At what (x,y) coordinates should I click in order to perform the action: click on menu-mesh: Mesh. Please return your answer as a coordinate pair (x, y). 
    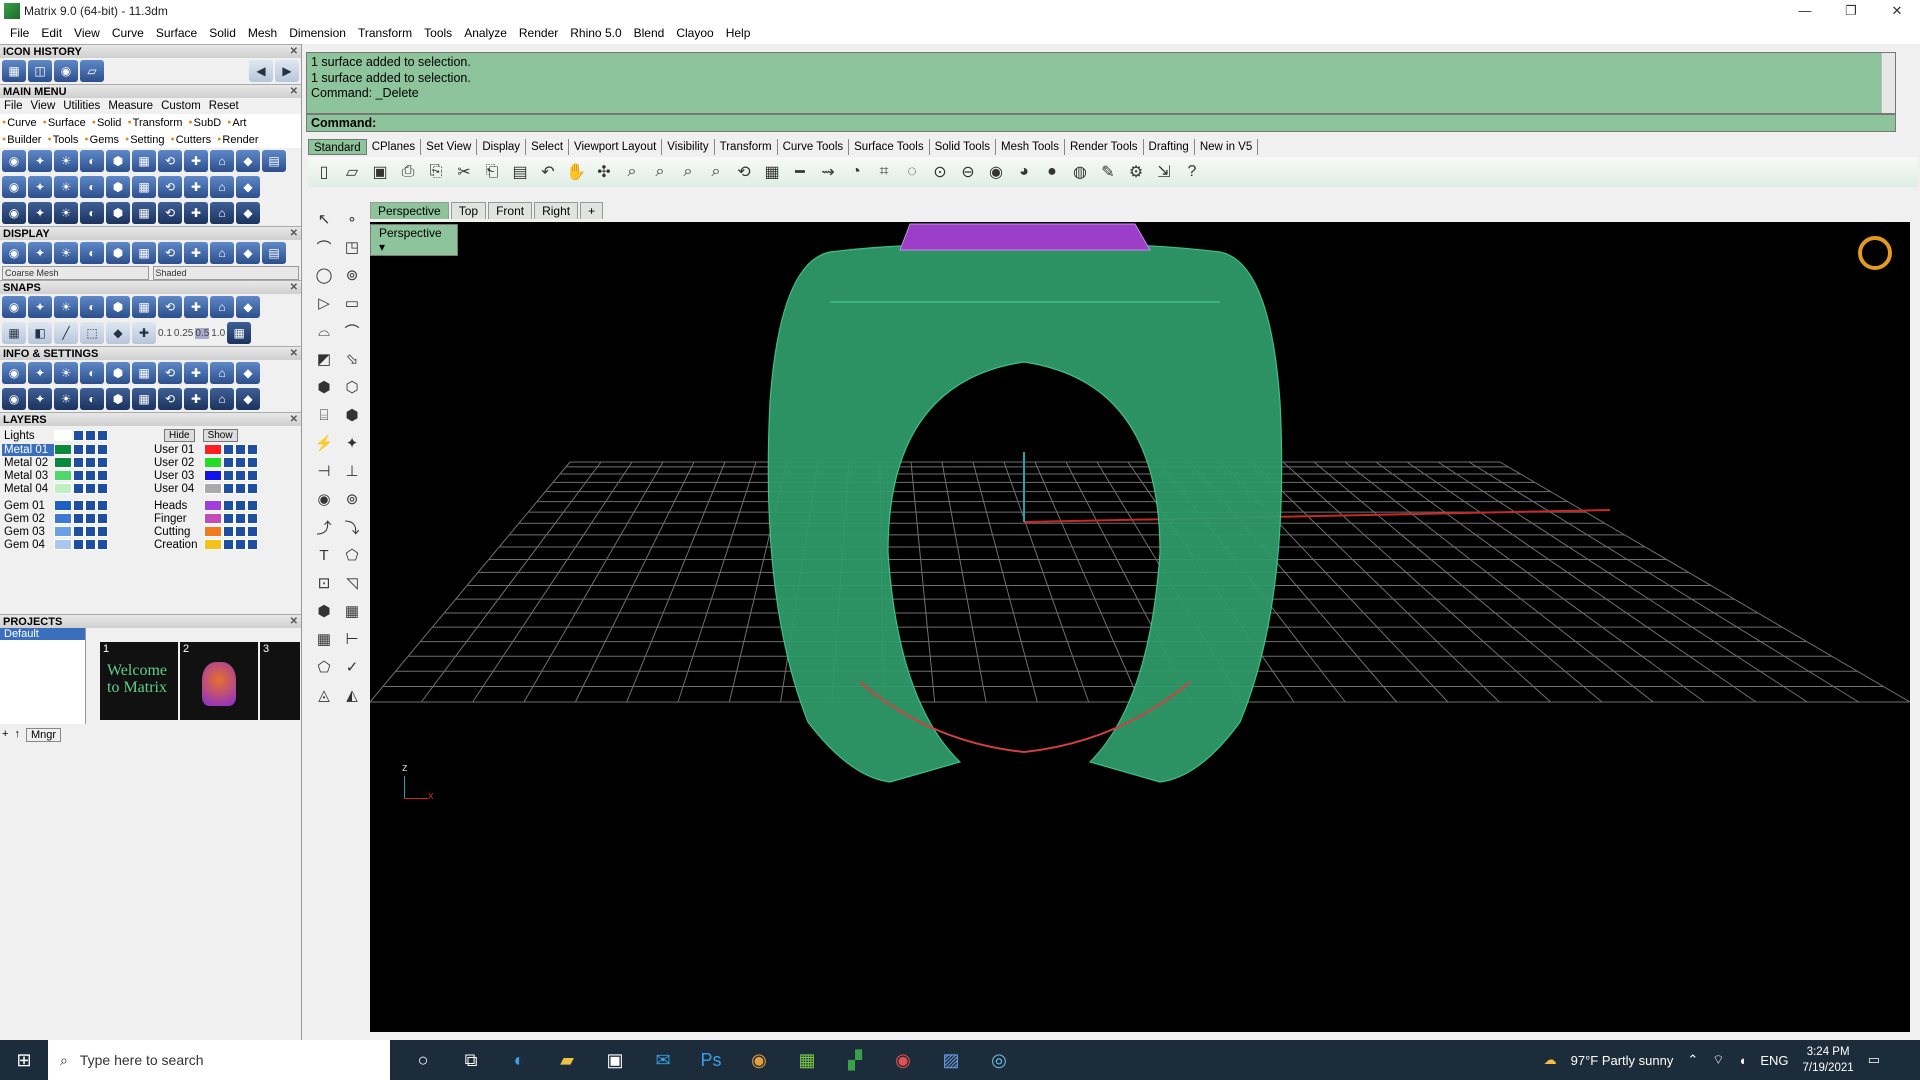
    Looking at the image, I should click on (262, 33).